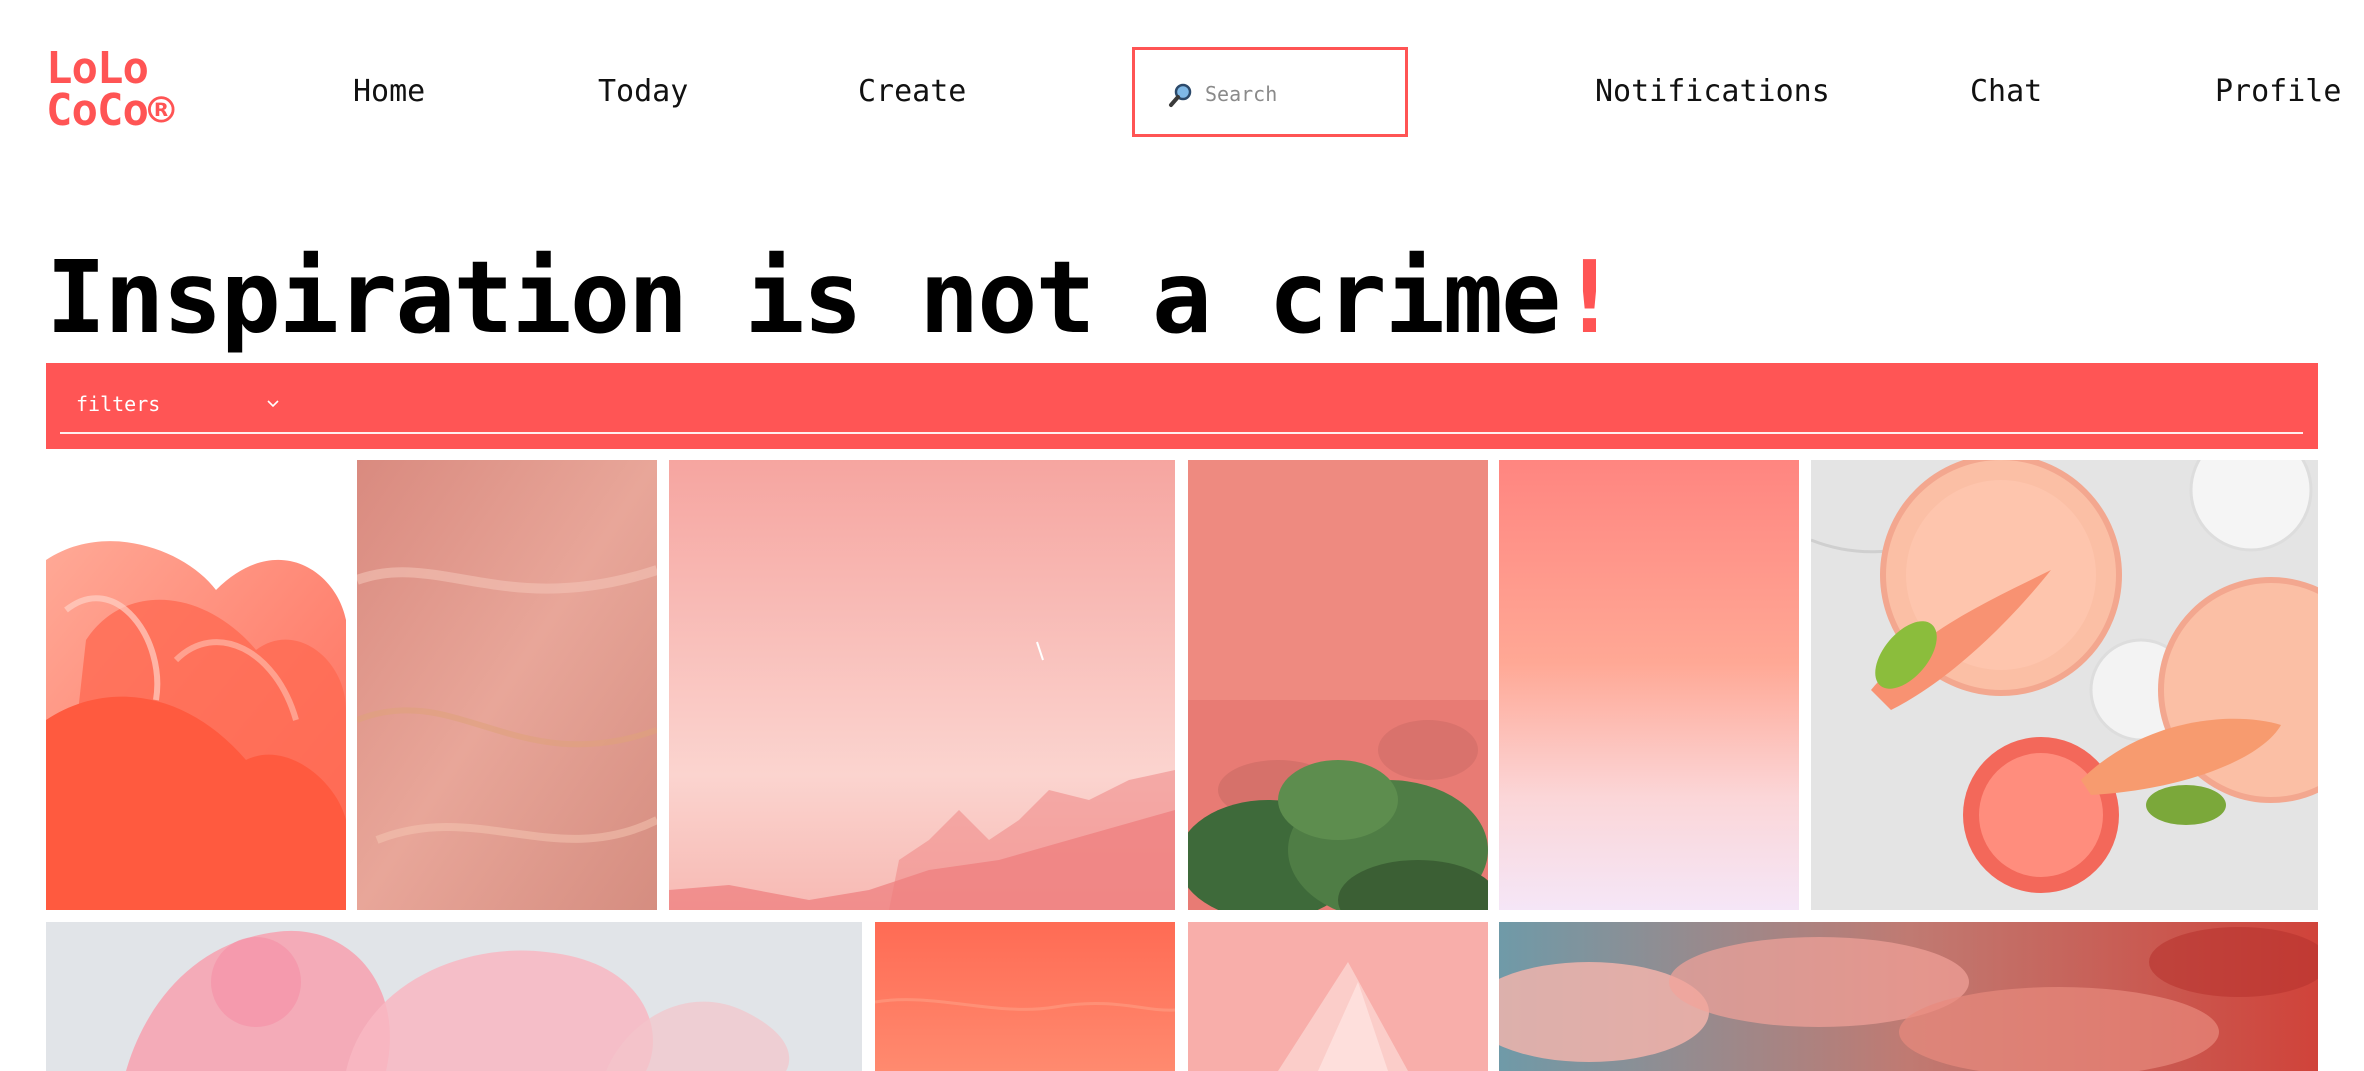 This screenshot has height=1071, width=2364. What do you see at coordinates (507, 685) in the screenshot?
I see `gallery-image-marble` at bounding box center [507, 685].